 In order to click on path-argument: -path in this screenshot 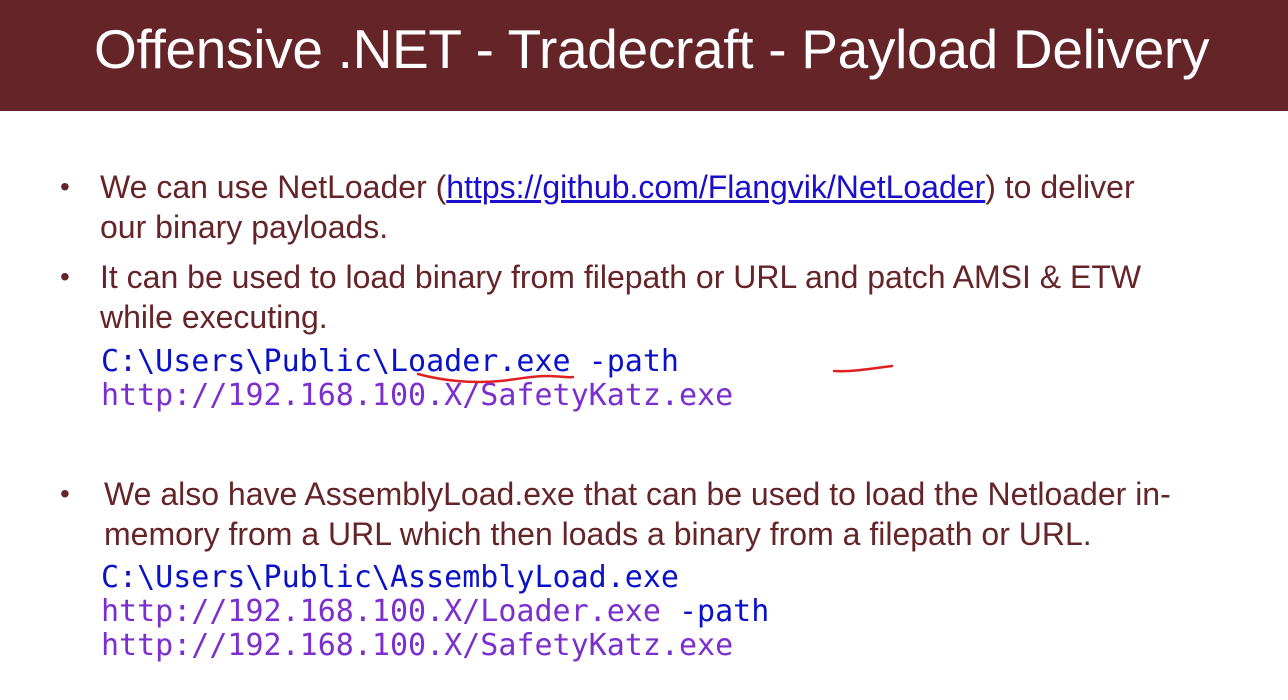, I will do `click(624, 361)`.